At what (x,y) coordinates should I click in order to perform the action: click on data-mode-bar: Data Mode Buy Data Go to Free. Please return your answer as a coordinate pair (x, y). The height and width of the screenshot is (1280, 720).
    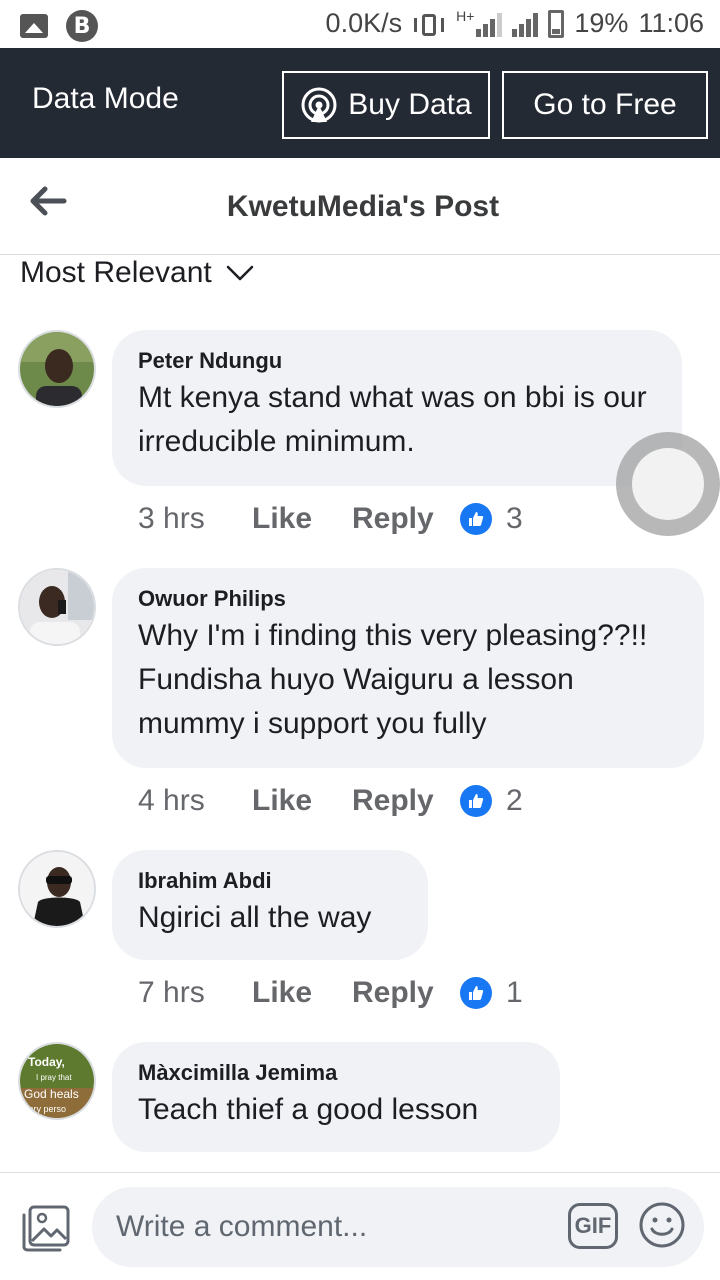
    Looking at the image, I should click on (360, 103).